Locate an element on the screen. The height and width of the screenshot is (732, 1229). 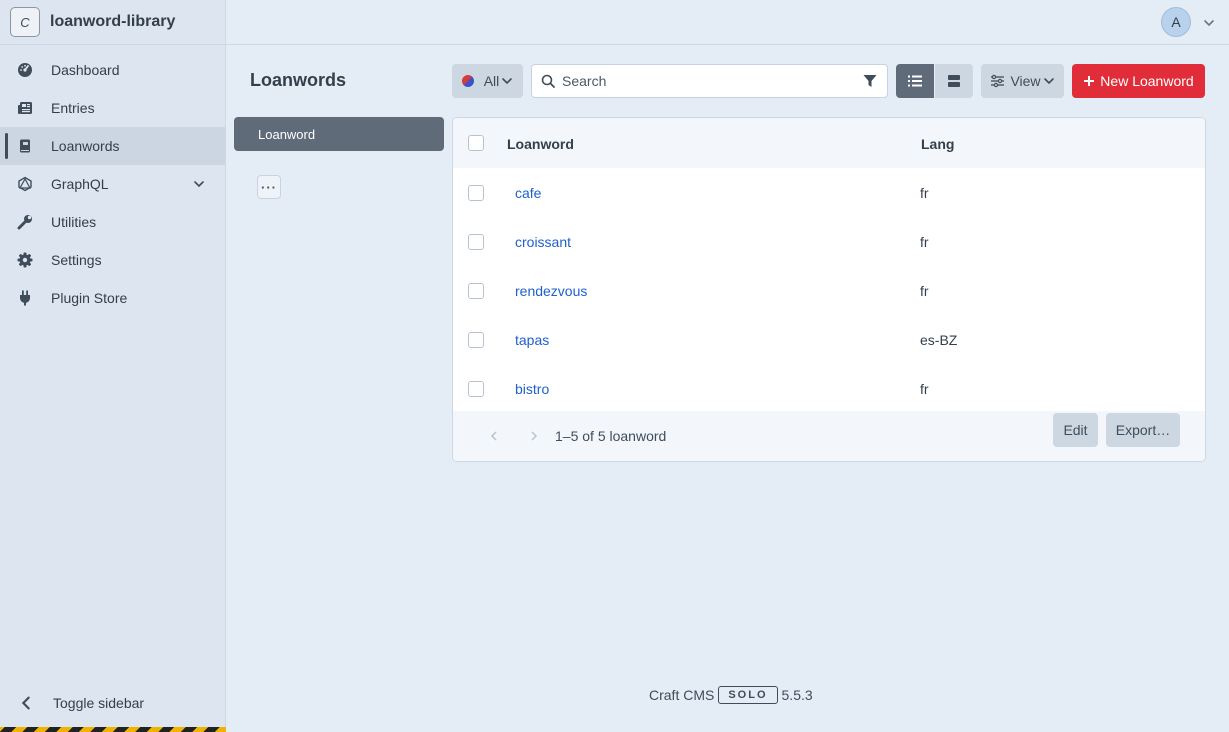
next-page-icon is located at coordinates (534, 437).